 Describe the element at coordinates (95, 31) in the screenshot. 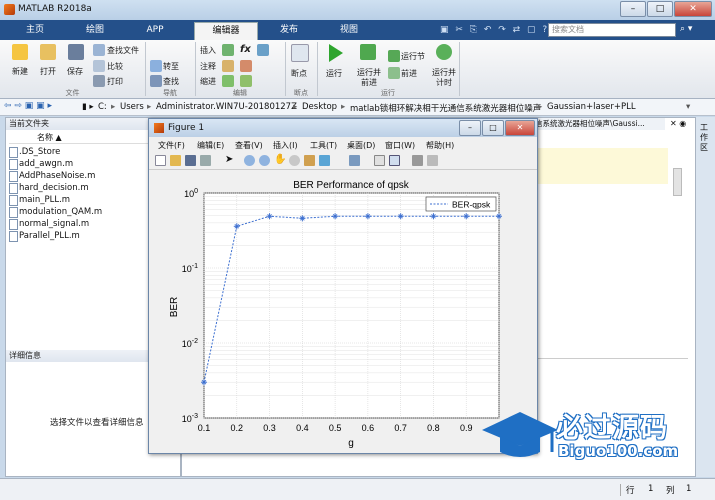

I see `tab-plots: 绘图` at that location.